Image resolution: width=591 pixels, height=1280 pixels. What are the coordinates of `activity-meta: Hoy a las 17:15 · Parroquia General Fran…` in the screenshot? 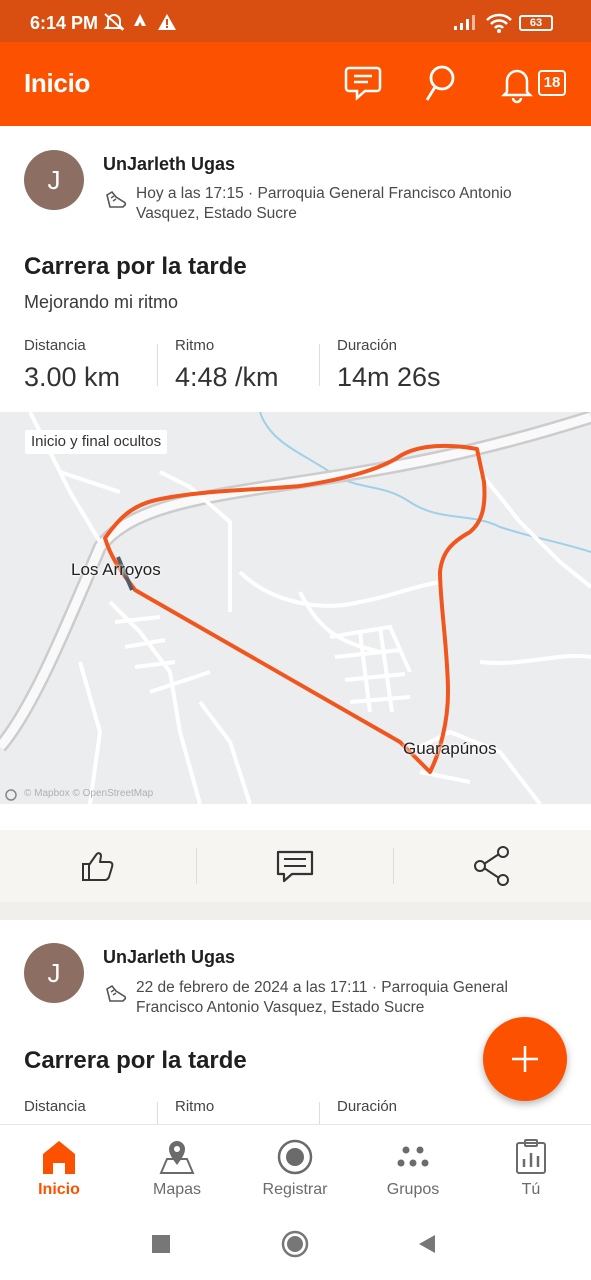 It's located at (346, 204).